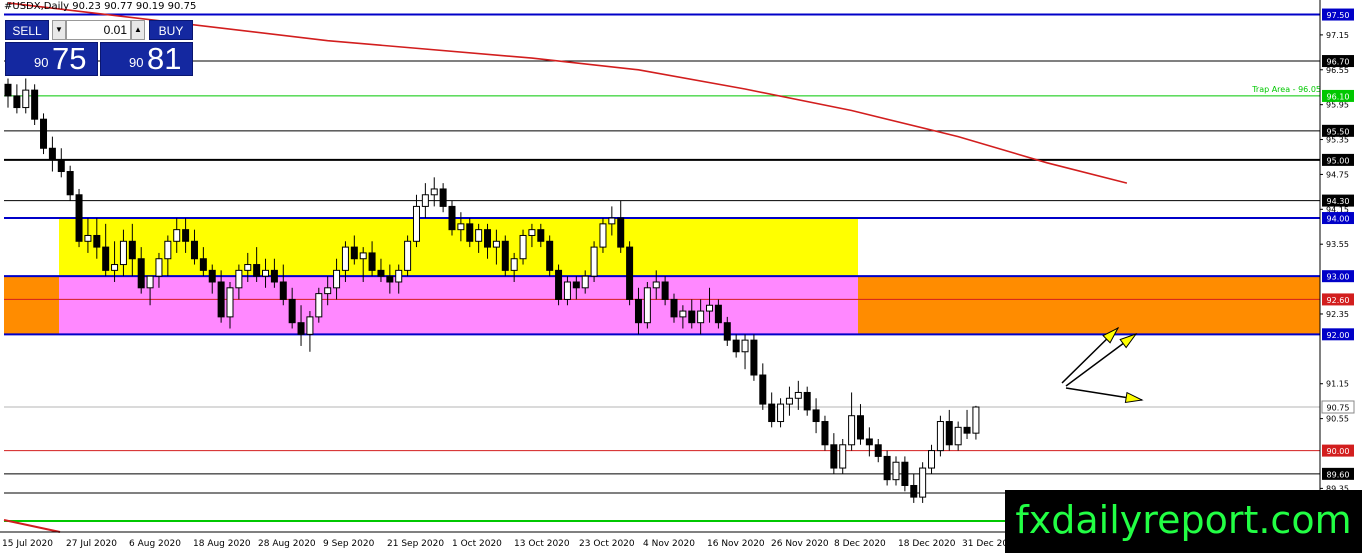  Describe the element at coordinates (27, 30) in the screenshot. I see `sell-button: SELL` at that location.